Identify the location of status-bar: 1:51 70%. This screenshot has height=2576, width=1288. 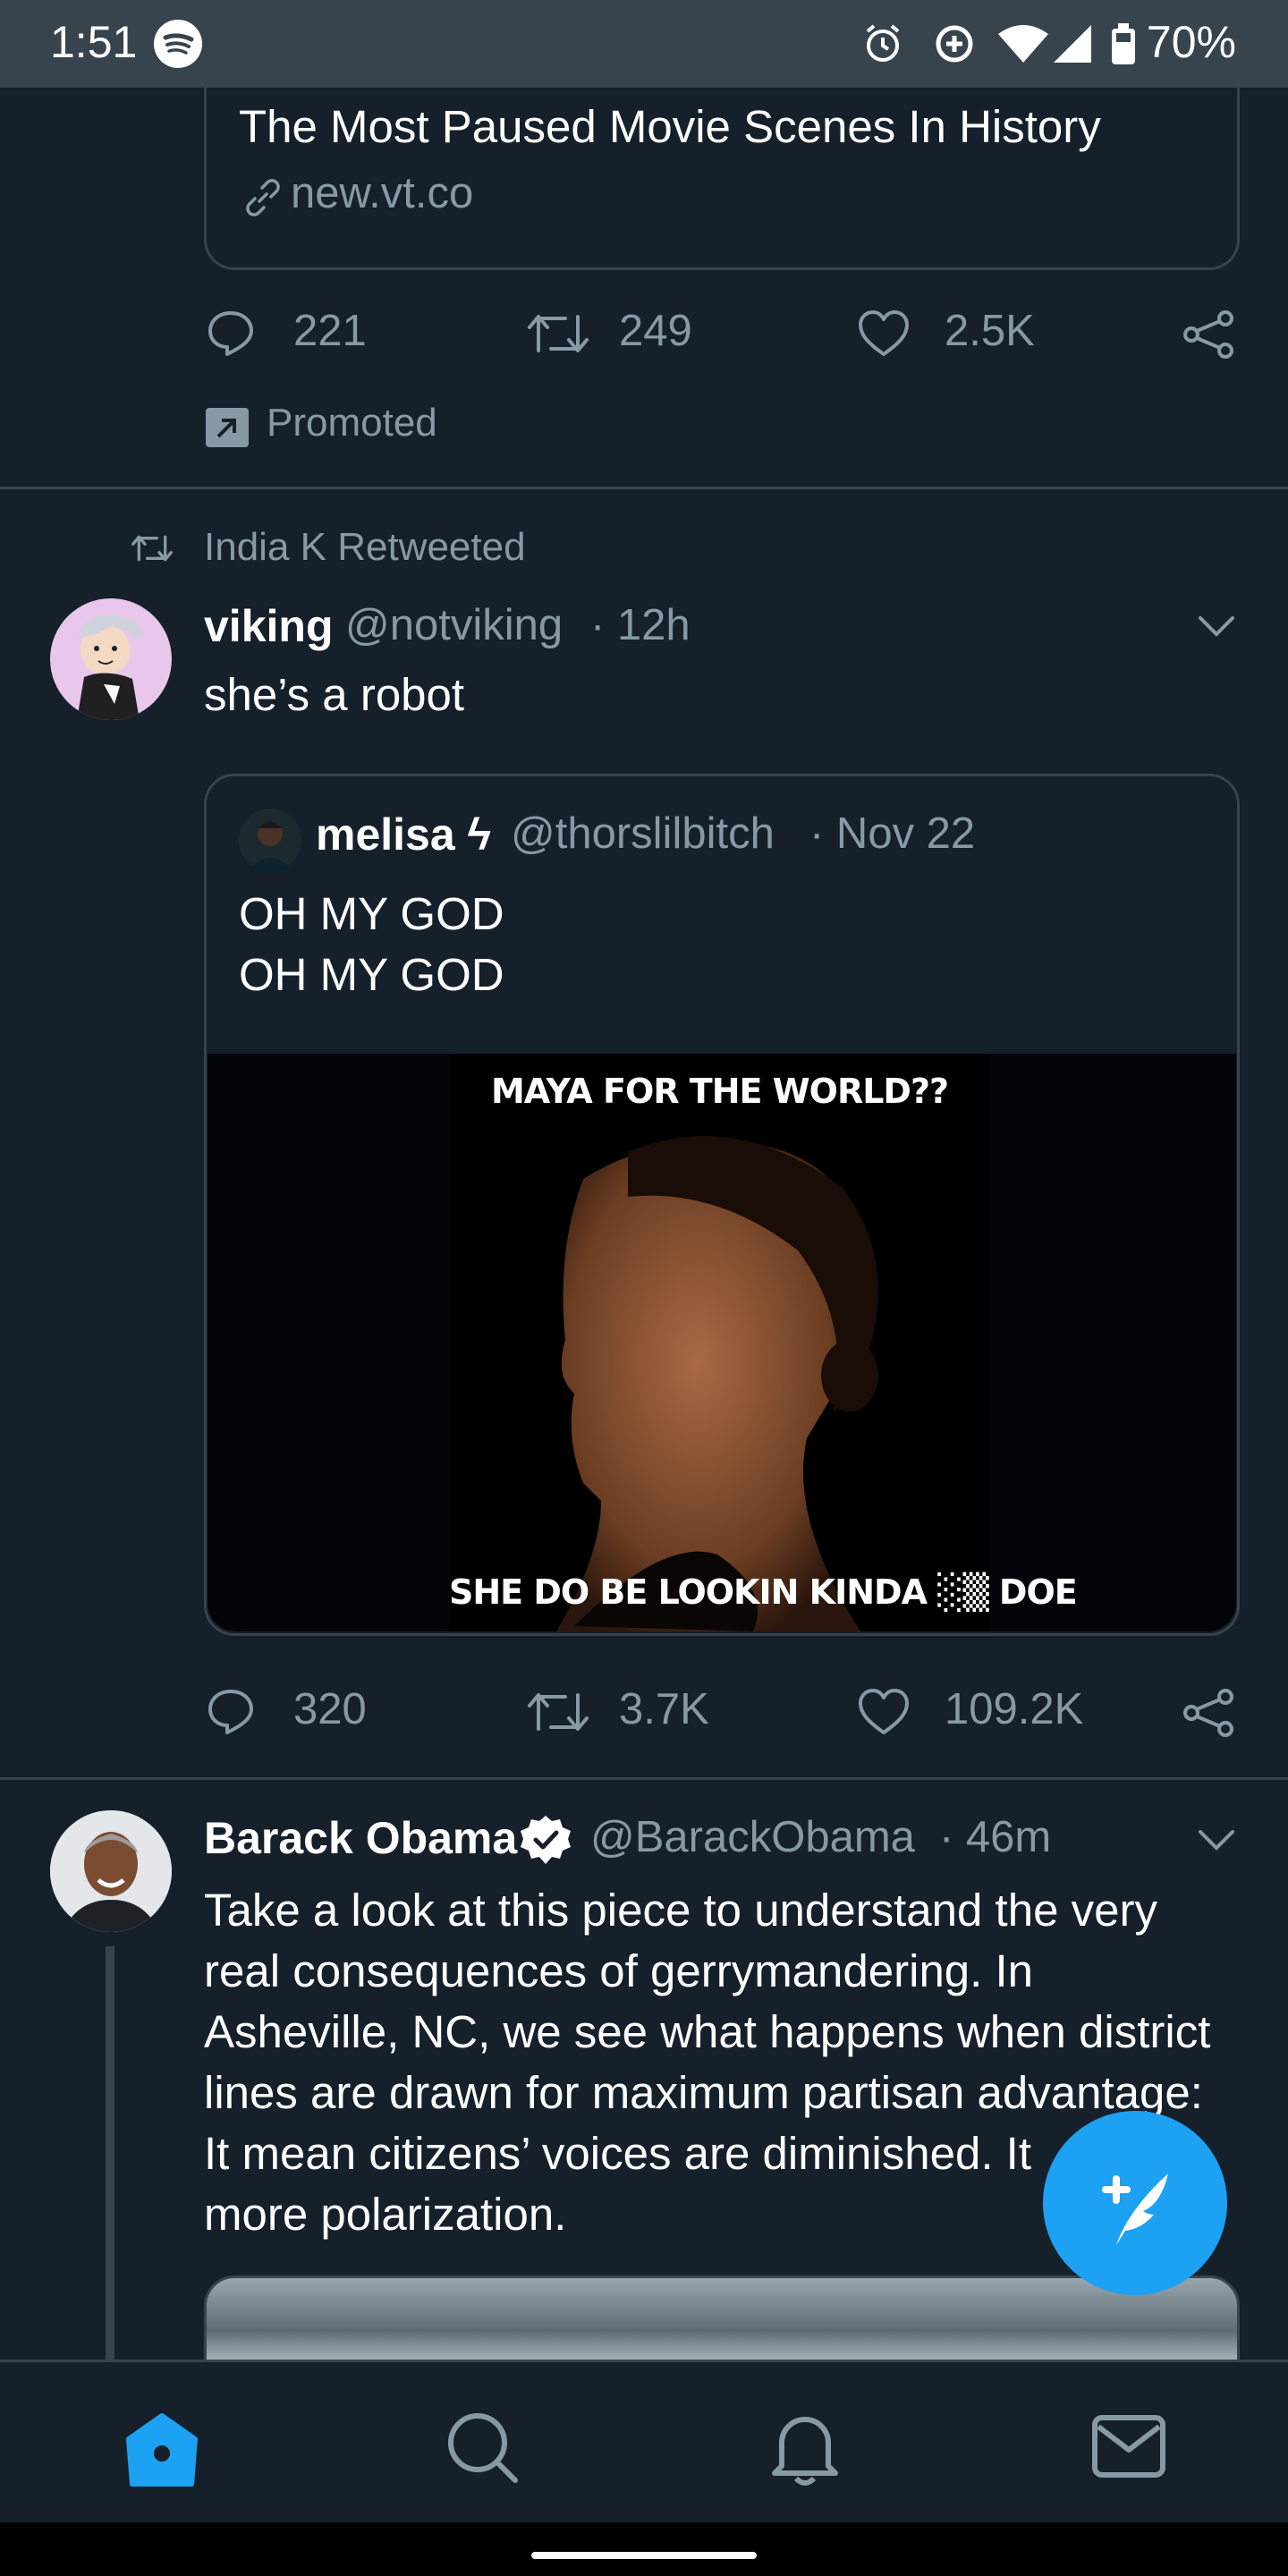
(644, 44).